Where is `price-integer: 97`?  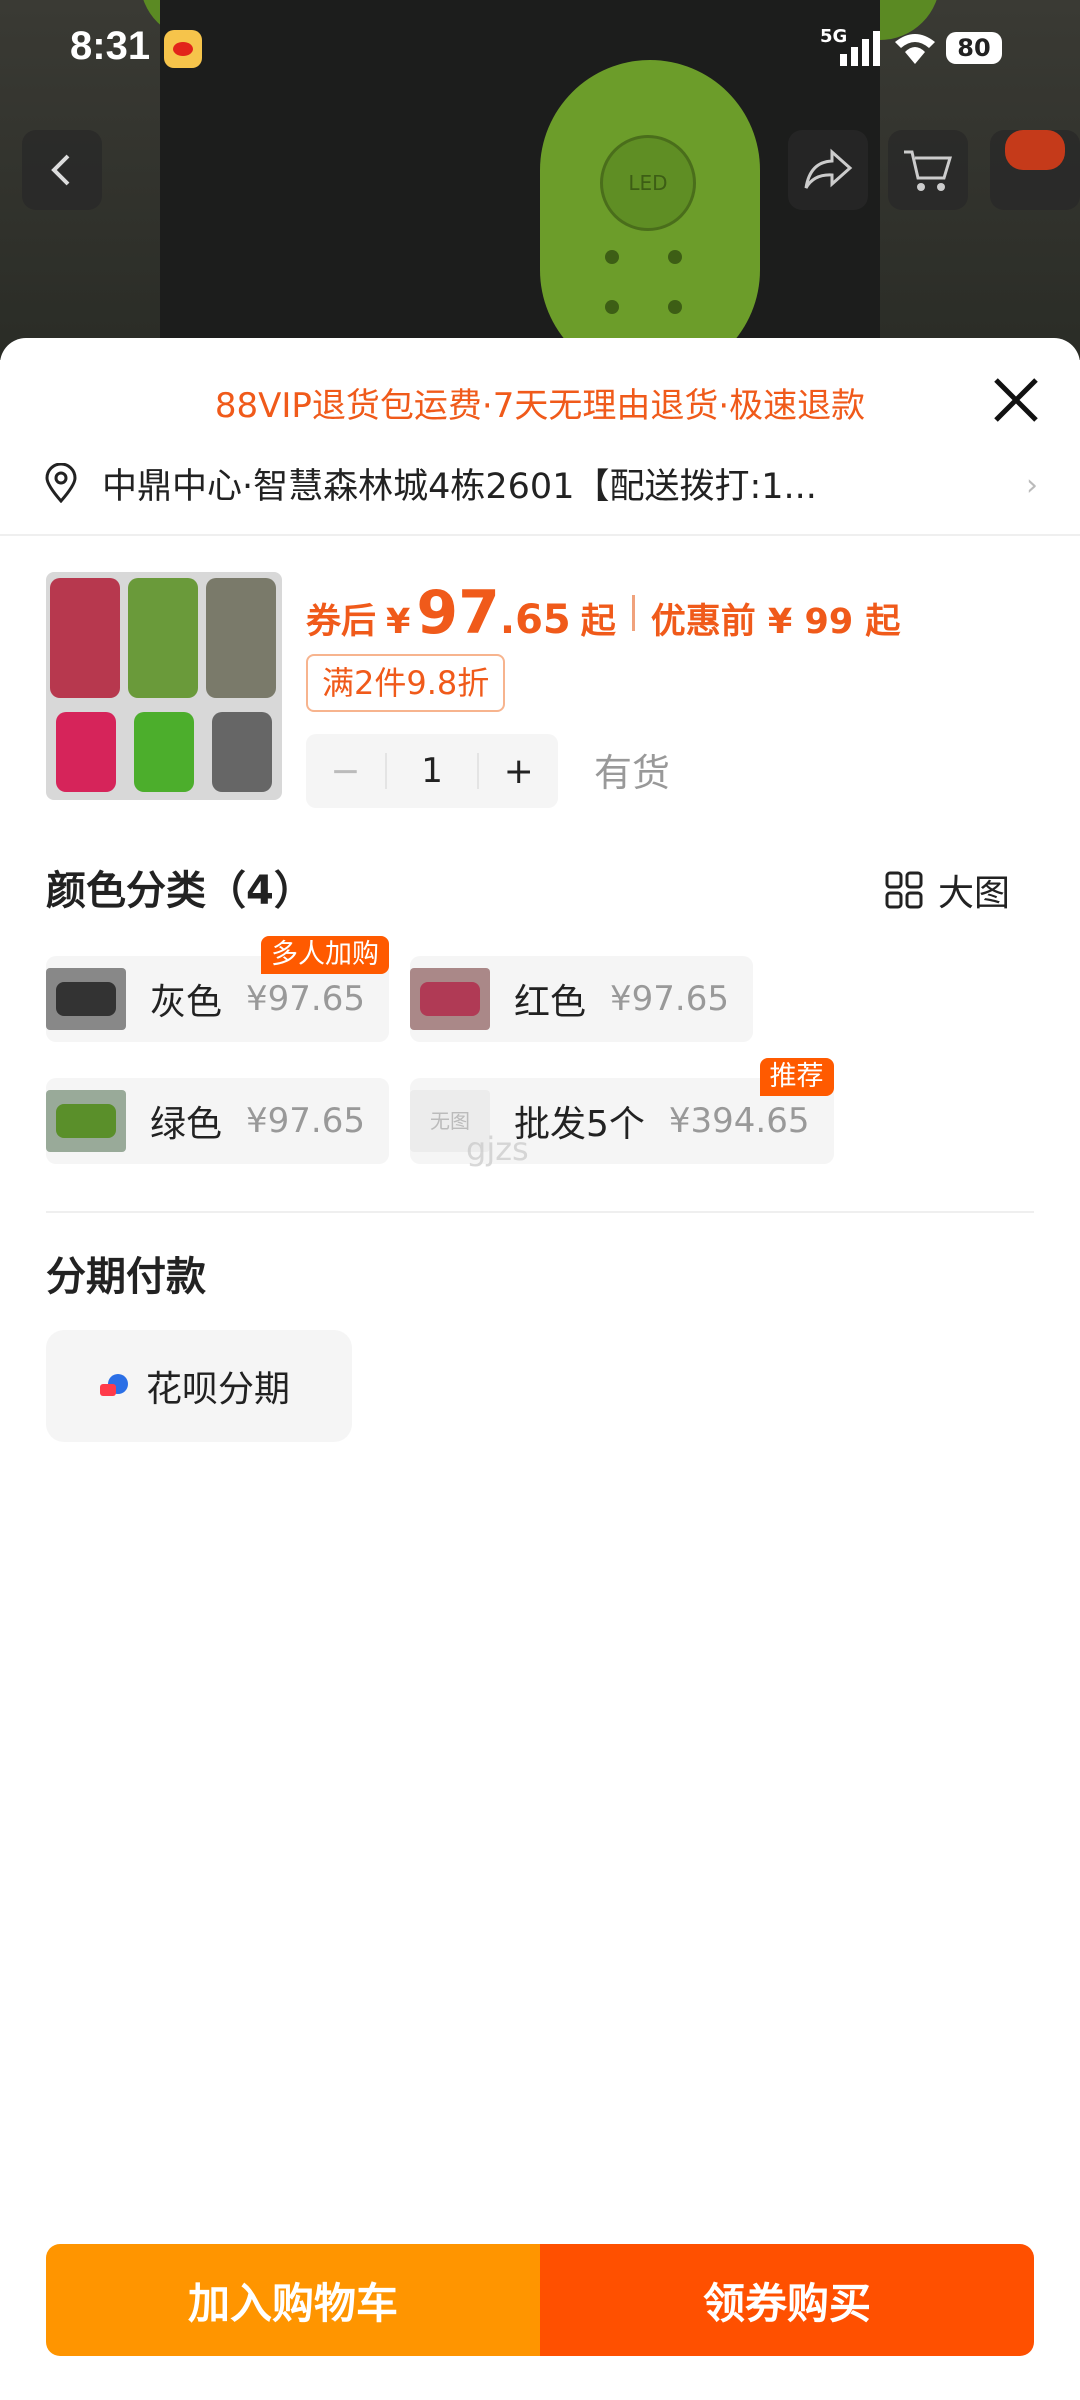
price-integer: 97 is located at coordinates (458, 613).